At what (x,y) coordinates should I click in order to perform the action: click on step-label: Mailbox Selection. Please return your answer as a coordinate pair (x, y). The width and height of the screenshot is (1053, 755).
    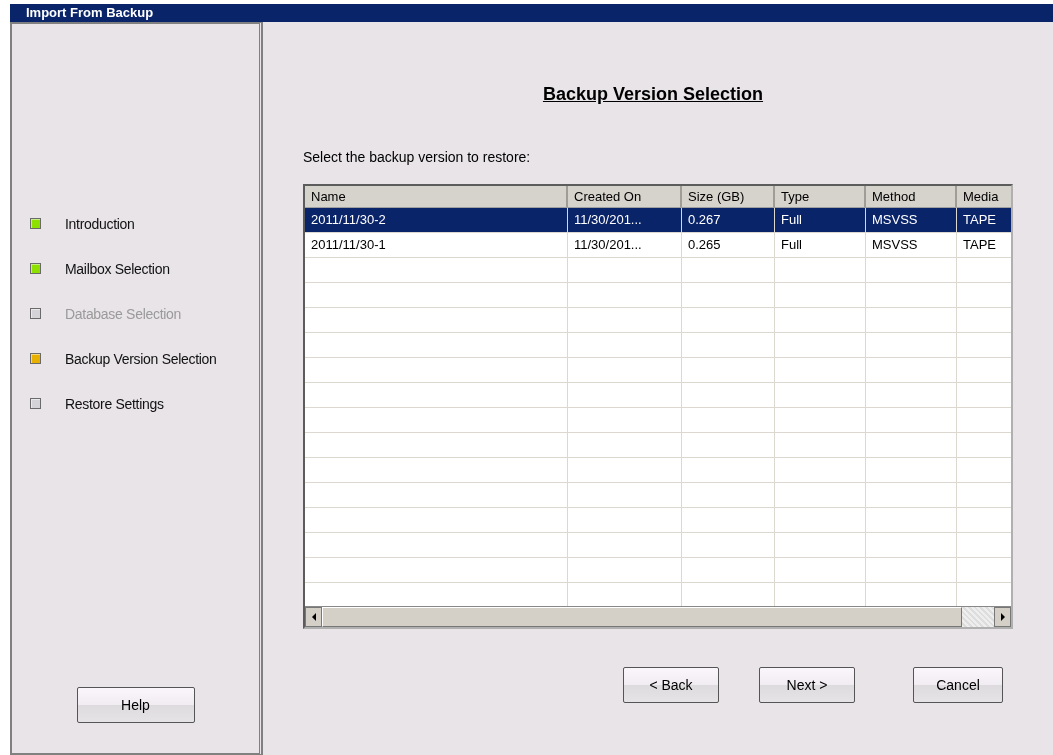
    Looking at the image, I should click on (117, 268).